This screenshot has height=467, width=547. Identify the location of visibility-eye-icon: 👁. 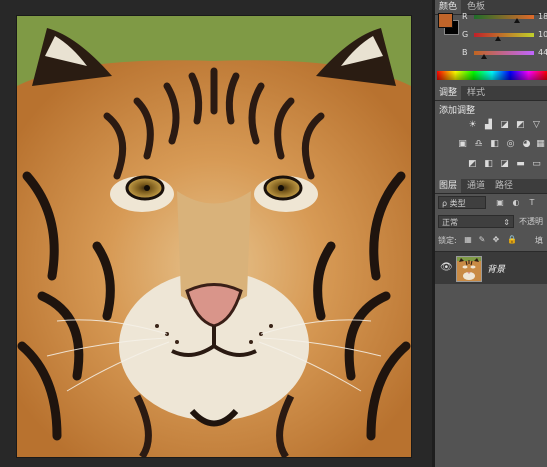
(446, 268).